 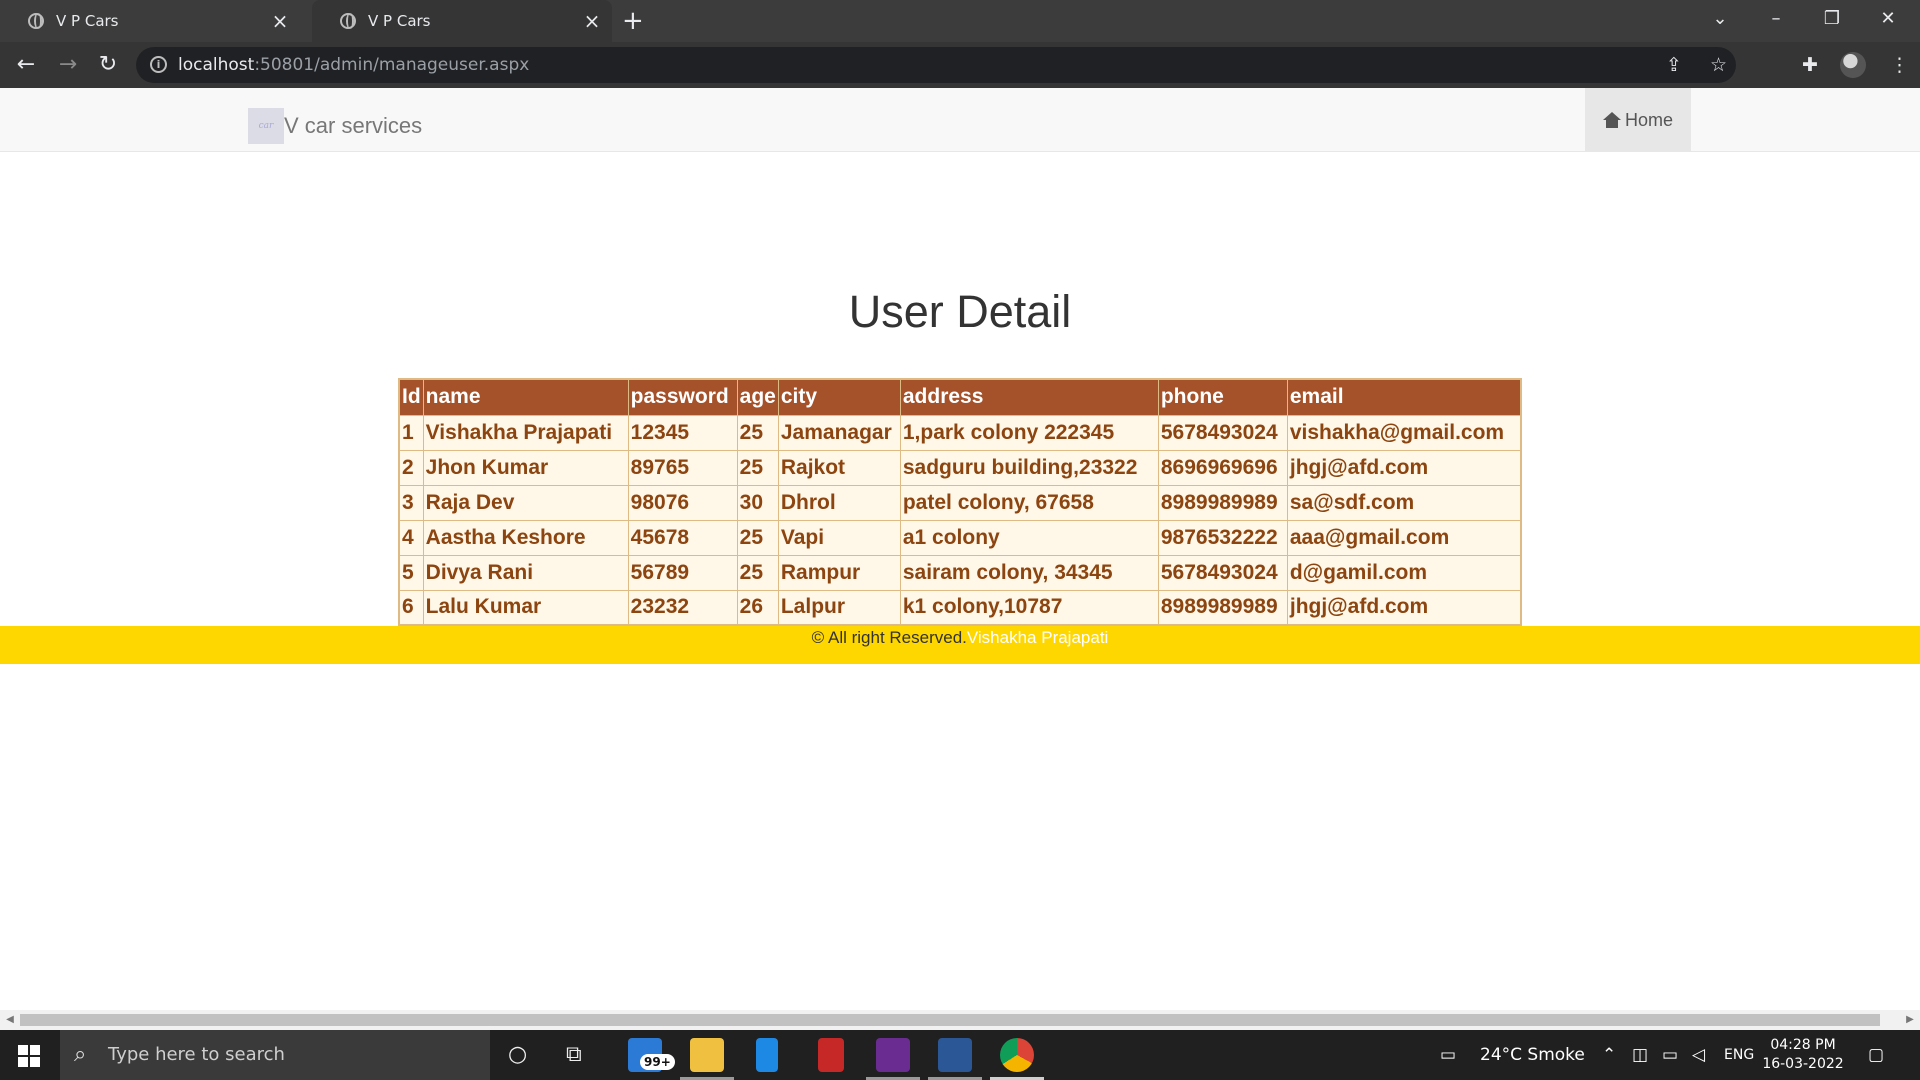 I want to click on table-cell: 4, so click(x=411, y=537).